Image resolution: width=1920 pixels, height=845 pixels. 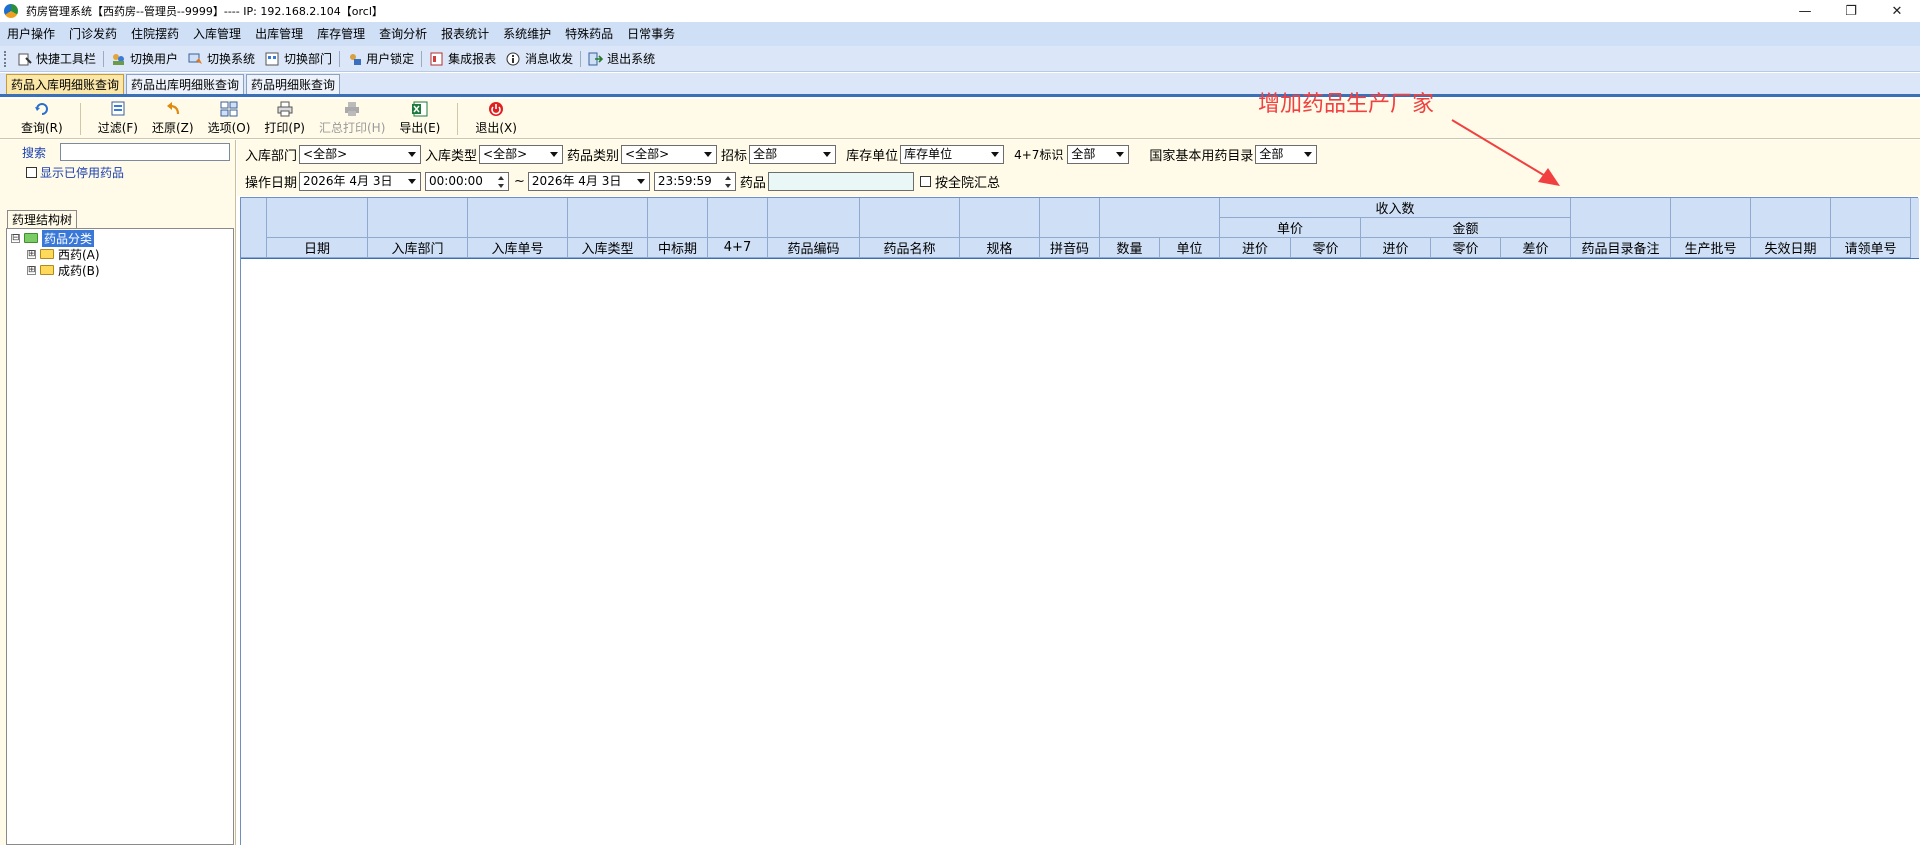 What do you see at coordinates (1255, 248) in the screenshot?
I see `col-unit-purchase-price: 进价` at bounding box center [1255, 248].